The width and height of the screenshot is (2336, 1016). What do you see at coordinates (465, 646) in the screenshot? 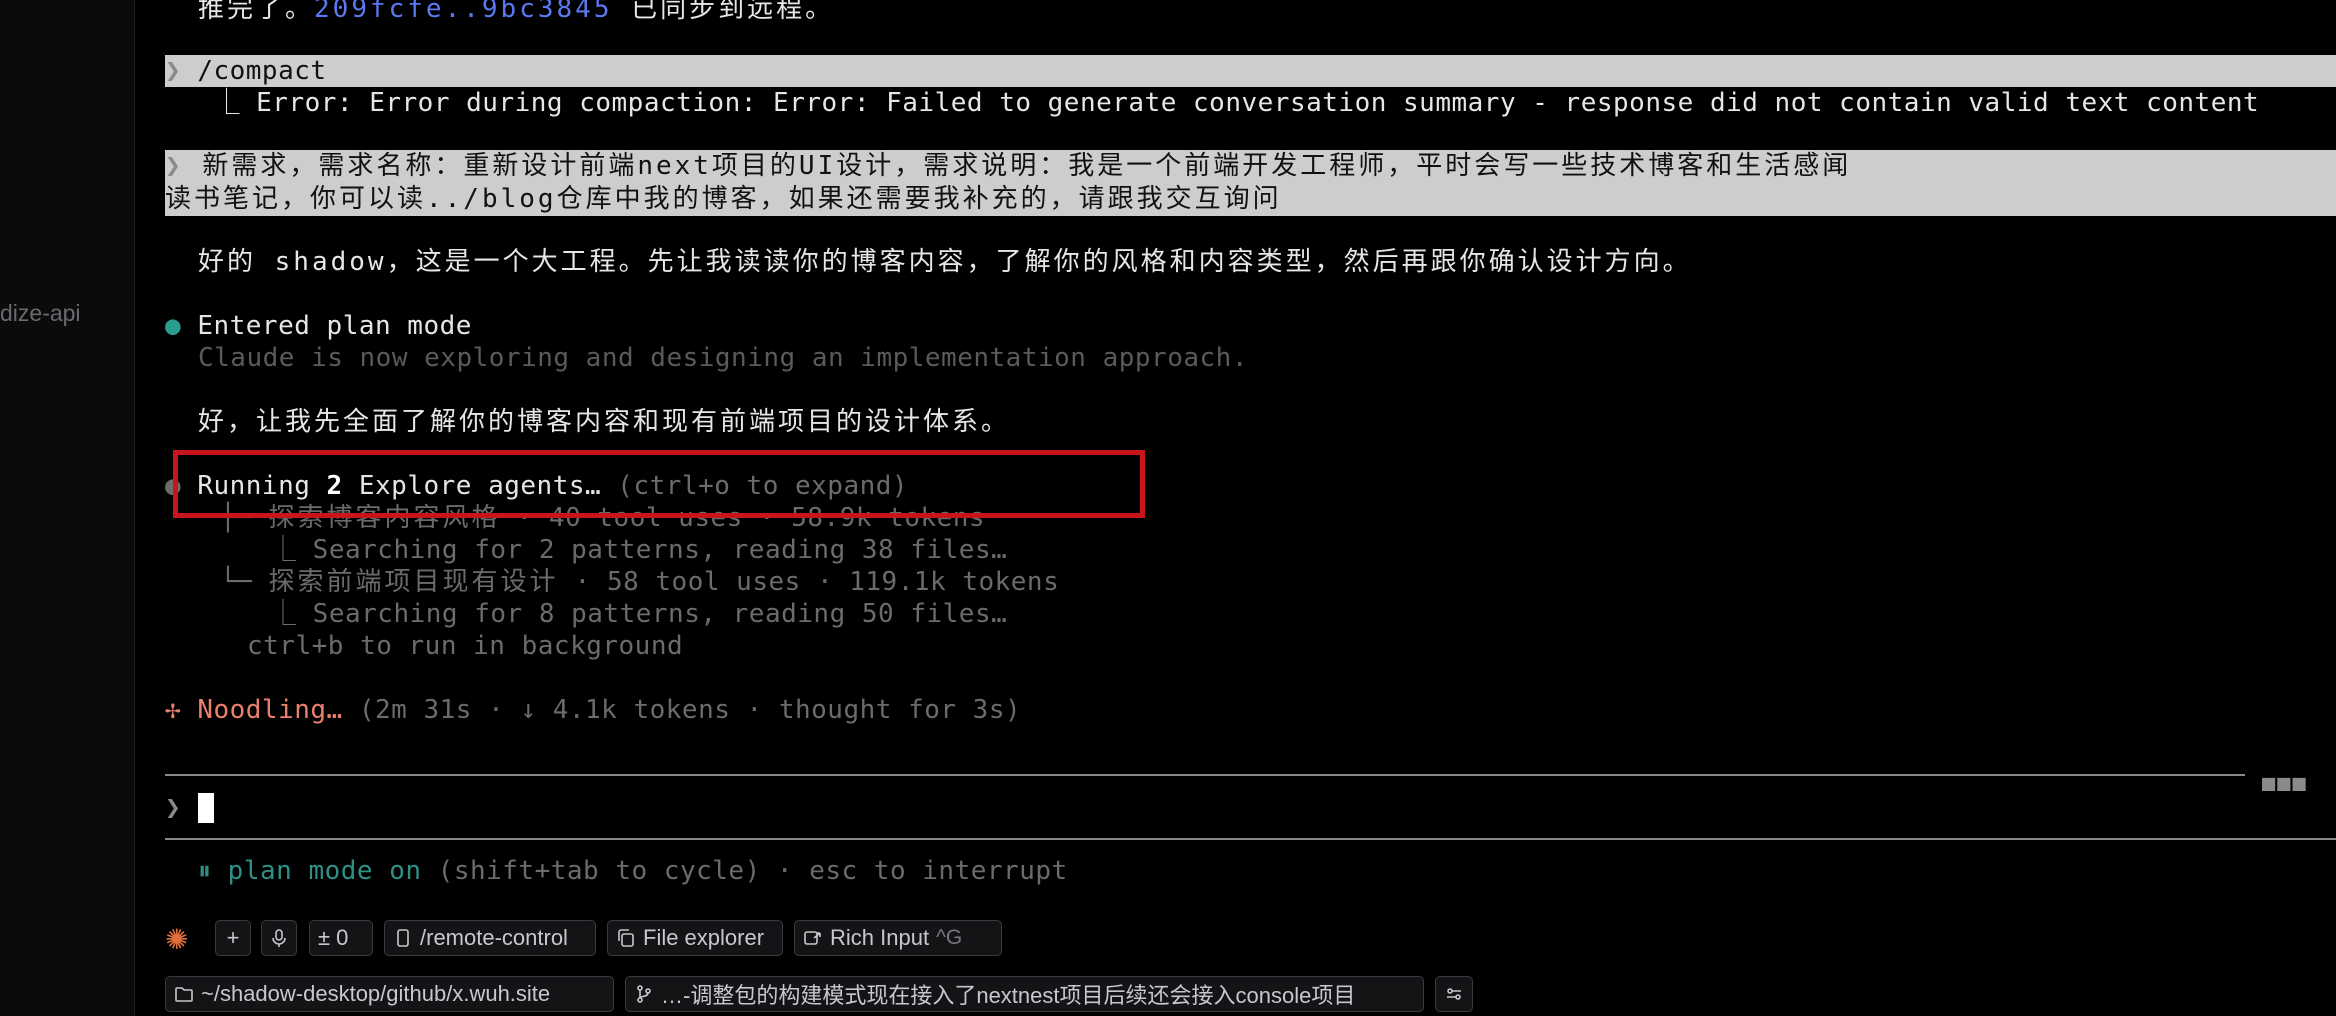
I see `background-hint: ctrl+b to run in background` at bounding box center [465, 646].